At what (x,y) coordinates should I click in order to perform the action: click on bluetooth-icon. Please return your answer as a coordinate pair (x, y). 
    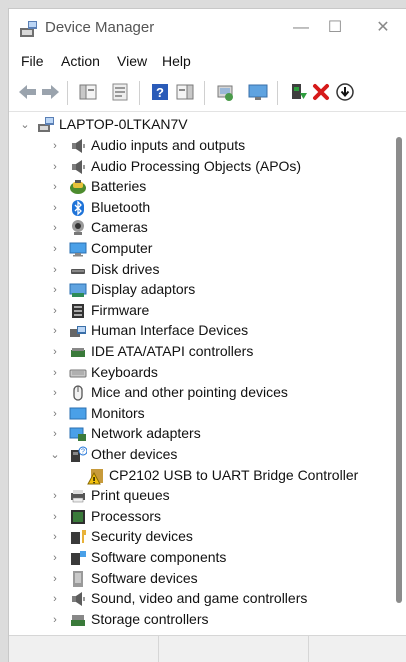
    Looking at the image, I should click on (78, 207).